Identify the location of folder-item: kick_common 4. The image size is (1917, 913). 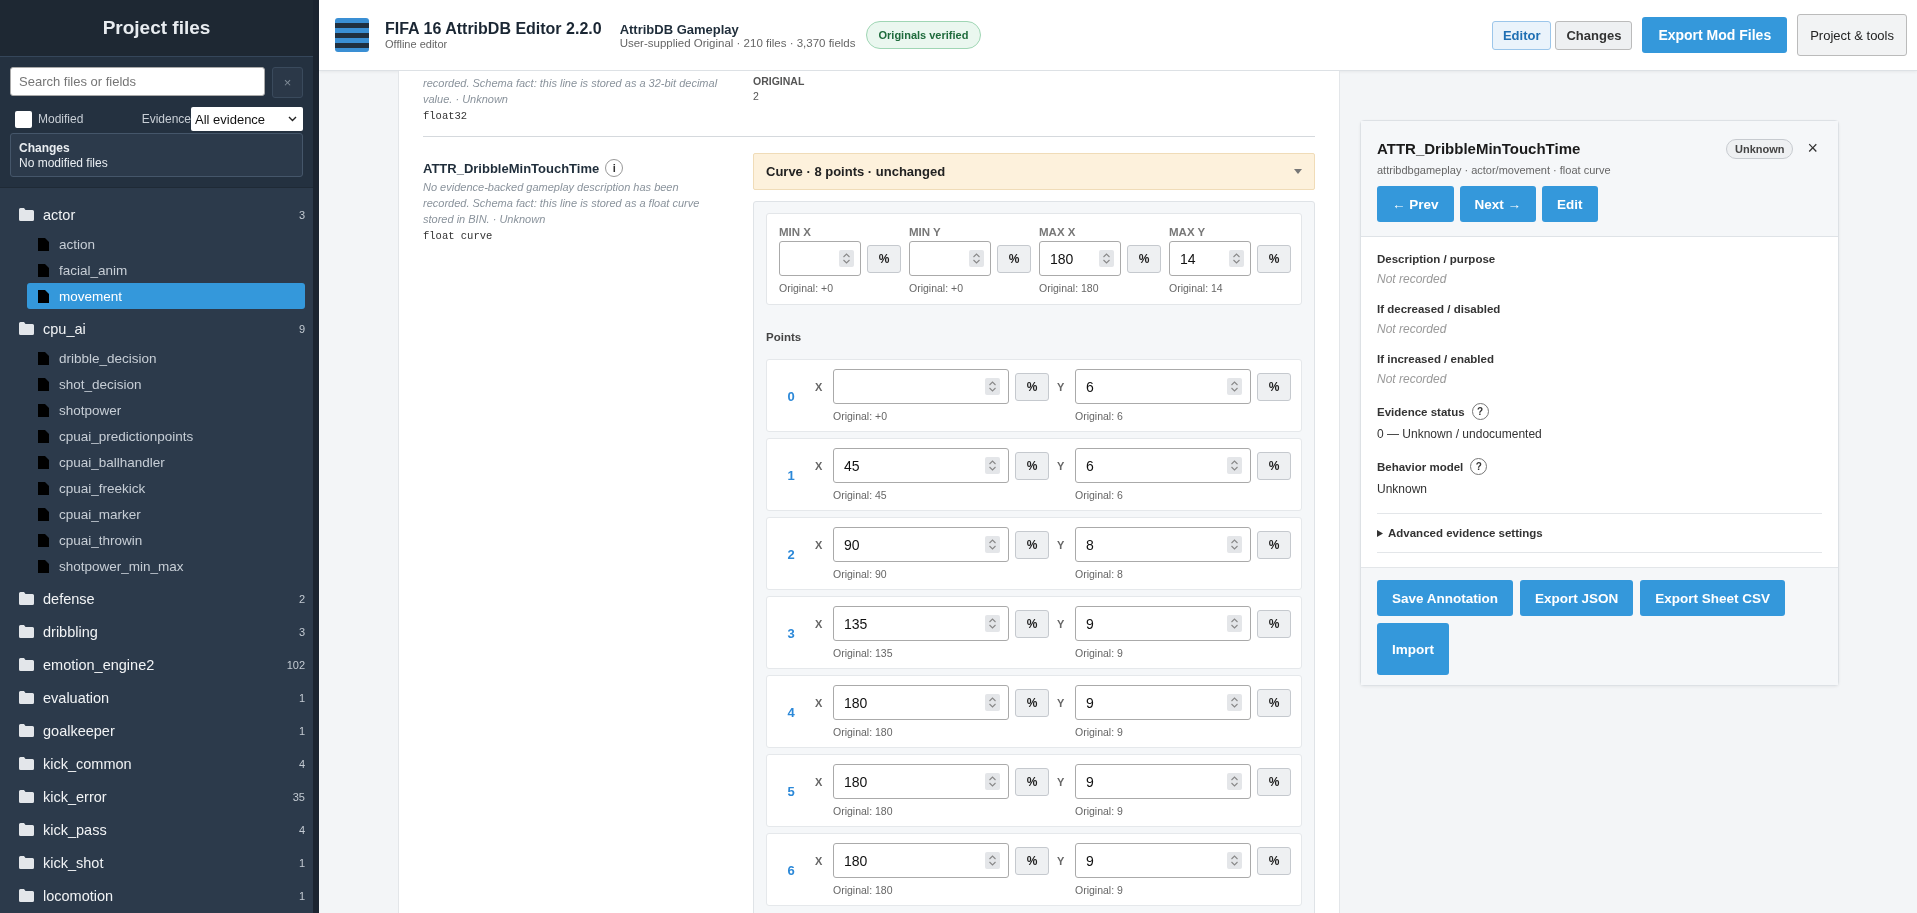
(152, 763).